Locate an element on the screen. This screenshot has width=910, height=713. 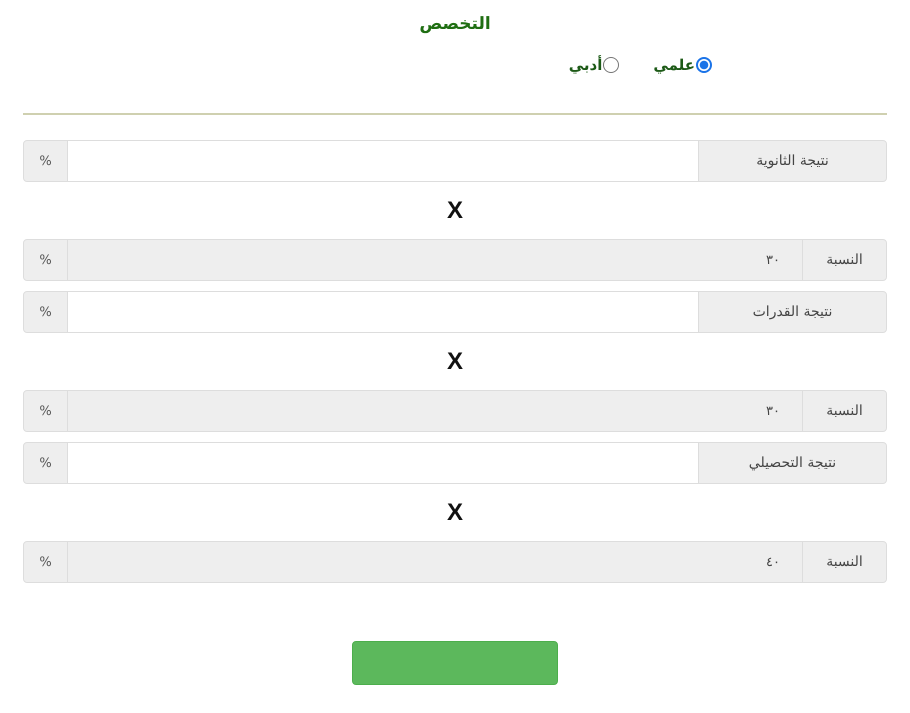
field-label: نتيجة الثانوية is located at coordinates (792, 161).